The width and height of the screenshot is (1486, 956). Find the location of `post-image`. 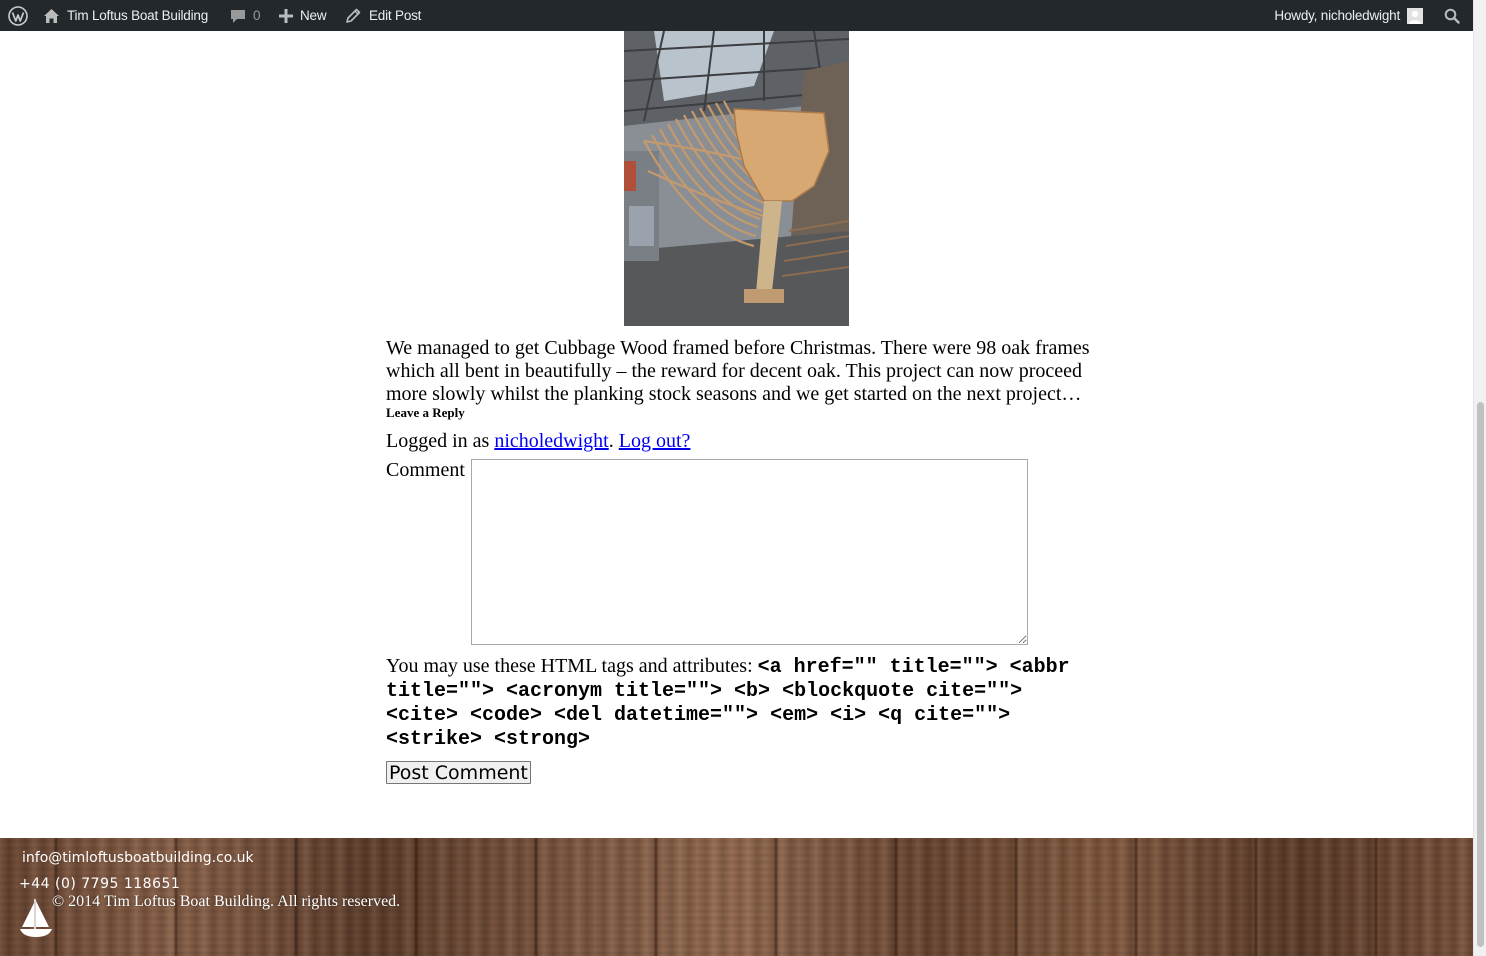

post-image is located at coordinates (736, 178).